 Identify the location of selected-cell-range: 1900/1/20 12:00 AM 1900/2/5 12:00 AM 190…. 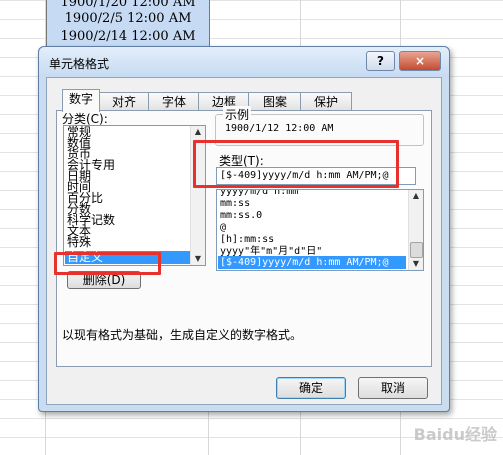
(128, 25).